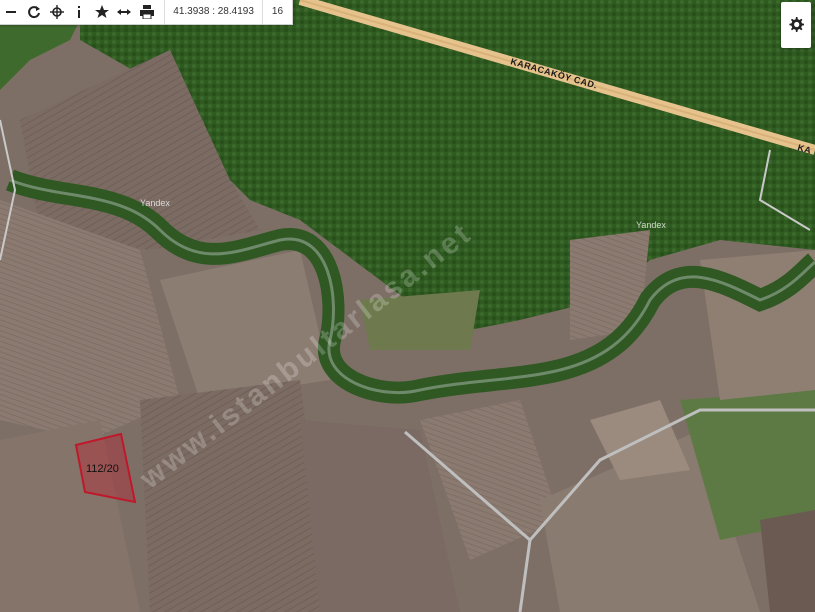 The width and height of the screenshot is (815, 612). Describe the element at coordinates (102, 469) in the screenshot. I see `parcel-label: 112/20` at that location.